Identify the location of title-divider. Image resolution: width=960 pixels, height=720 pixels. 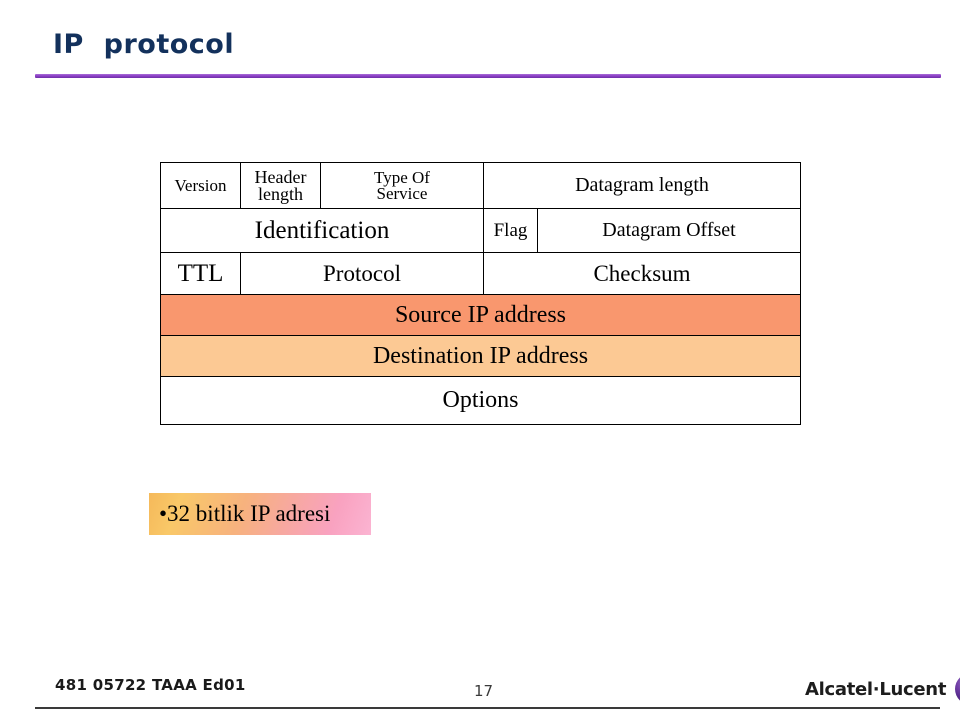
(488, 76).